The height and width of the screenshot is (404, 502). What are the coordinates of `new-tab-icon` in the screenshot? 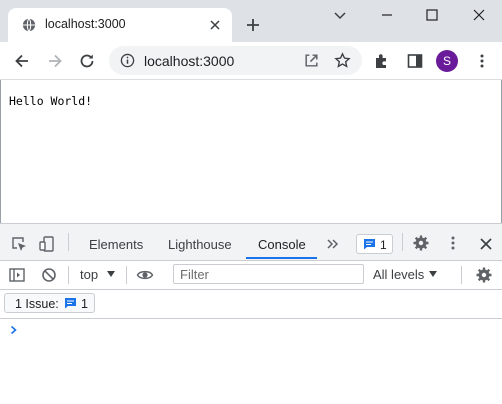 It's located at (253, 25).